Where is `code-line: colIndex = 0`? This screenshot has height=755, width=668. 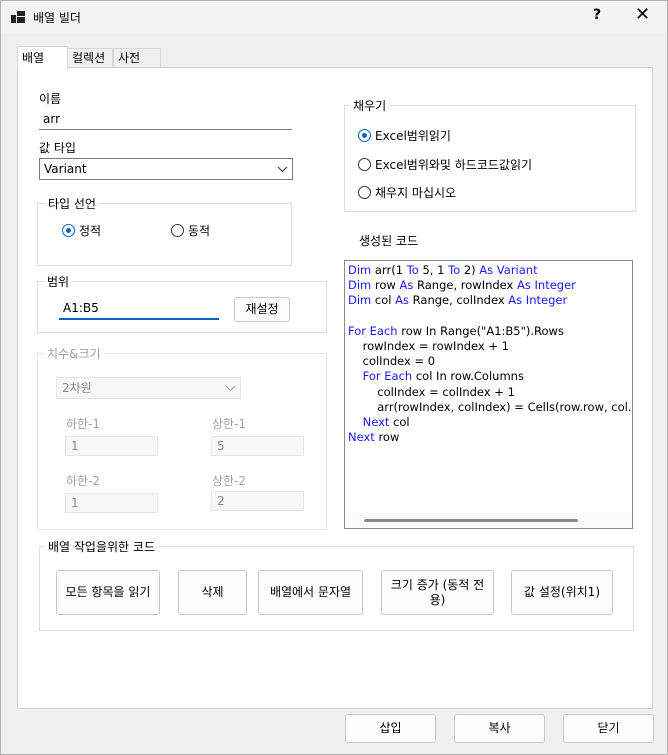 code-line: colIndex = 0 is located at coordinates (392, 361).